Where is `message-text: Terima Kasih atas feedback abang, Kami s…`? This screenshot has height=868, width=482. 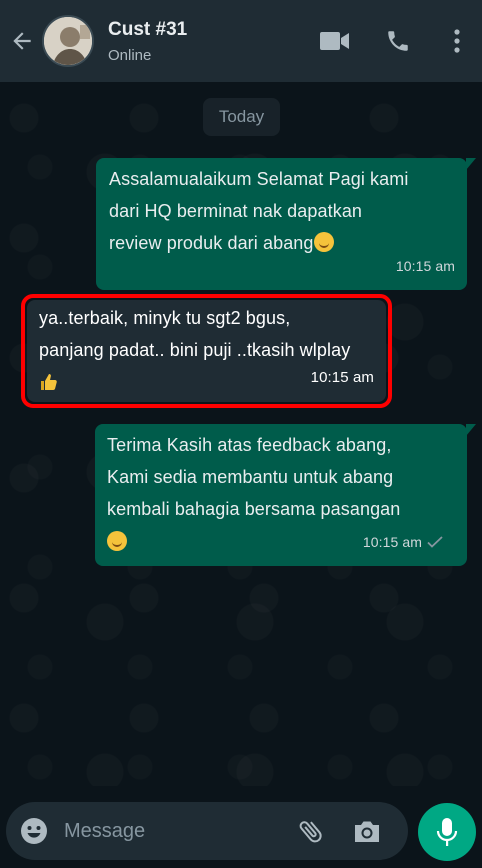
message-text: Terima Kasih atas feedback abang, Kami s… is located at coordinates (254, 477).